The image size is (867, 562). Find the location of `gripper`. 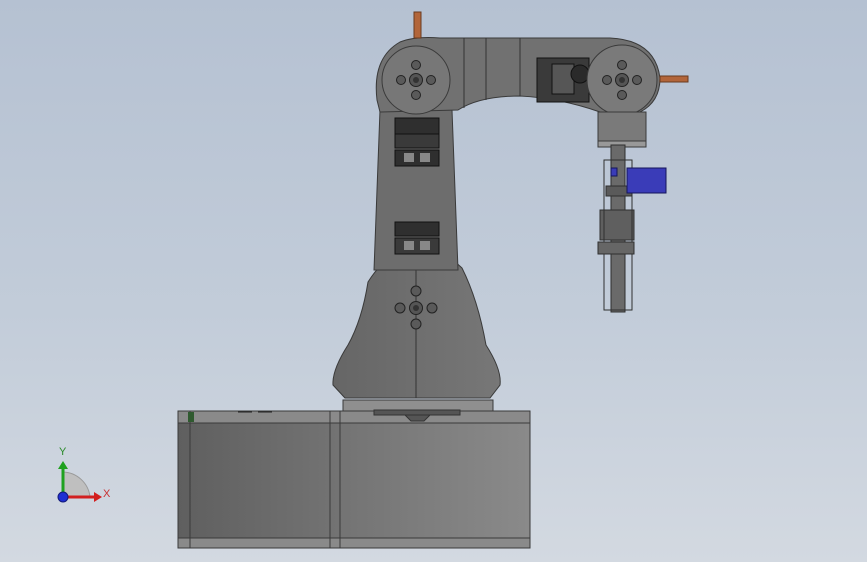

gripper is located at coordinates (632, 228).